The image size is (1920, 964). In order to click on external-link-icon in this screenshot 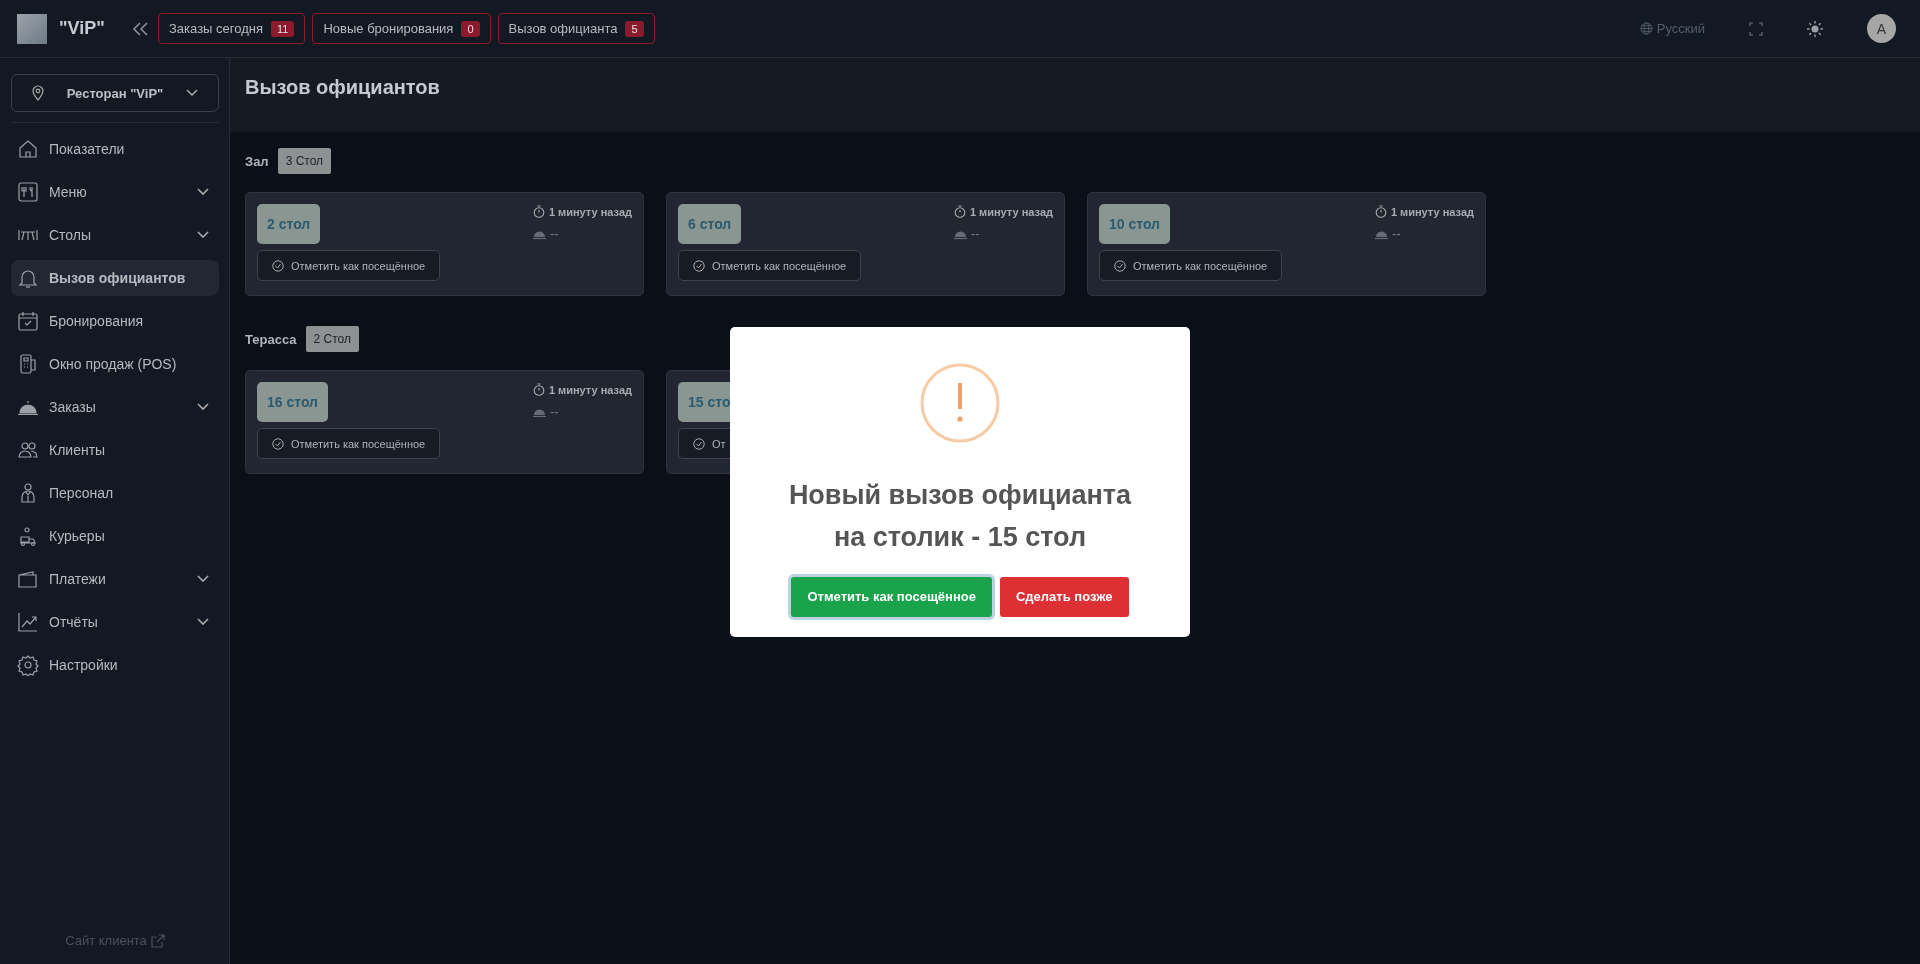, I will do `click(157, 940)`.